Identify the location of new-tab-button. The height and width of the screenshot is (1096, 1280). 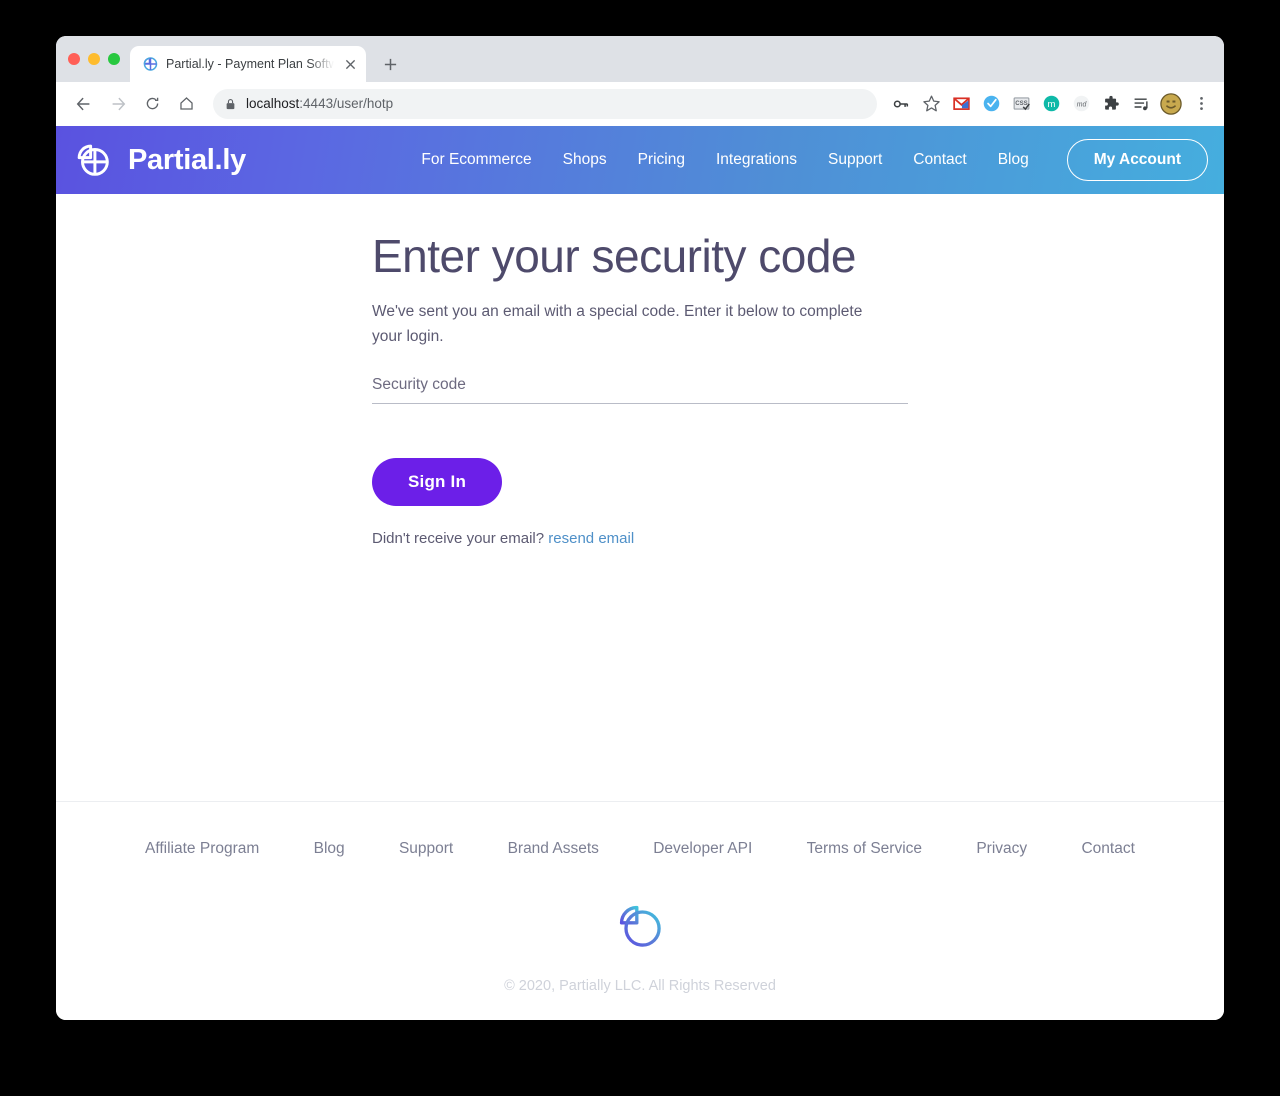
(390, 64).